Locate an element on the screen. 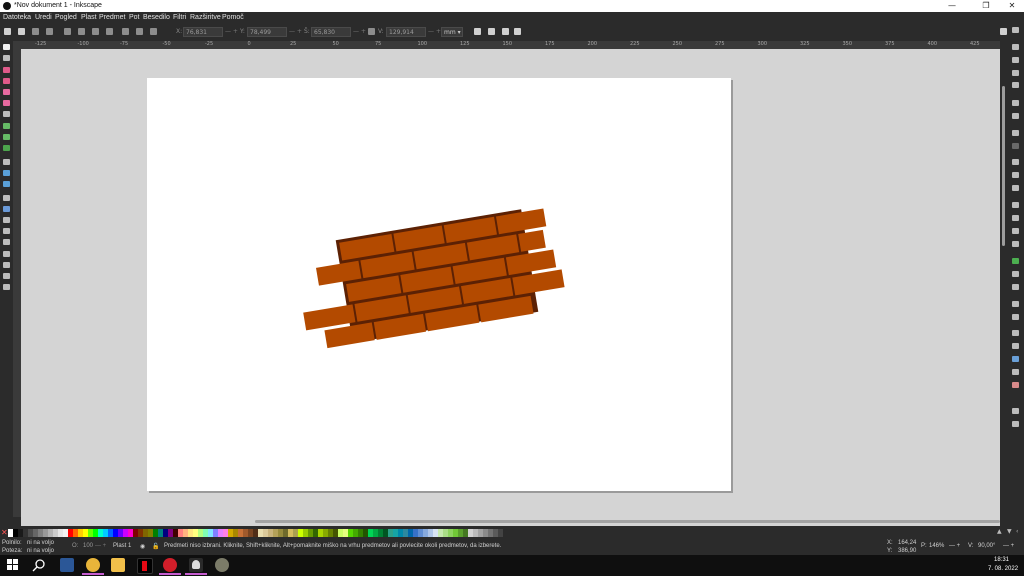 The width and height of the screenshot is (1024, 576). zoom-width-icon is located at coordinates (1015, 244).